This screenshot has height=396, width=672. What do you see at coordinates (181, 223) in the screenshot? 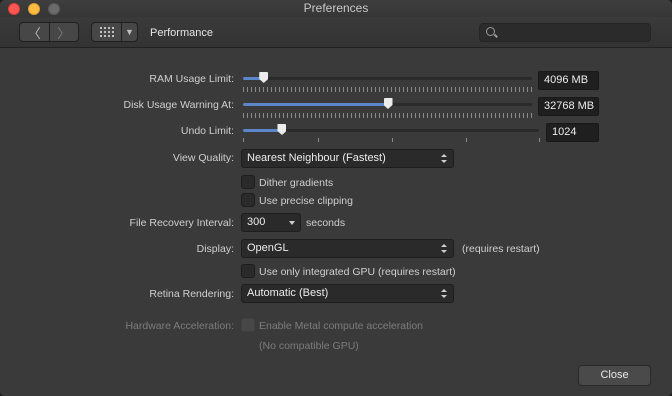
I see `file-recovery-label: File Recovery Interval:` at bounding box center [181, 223].